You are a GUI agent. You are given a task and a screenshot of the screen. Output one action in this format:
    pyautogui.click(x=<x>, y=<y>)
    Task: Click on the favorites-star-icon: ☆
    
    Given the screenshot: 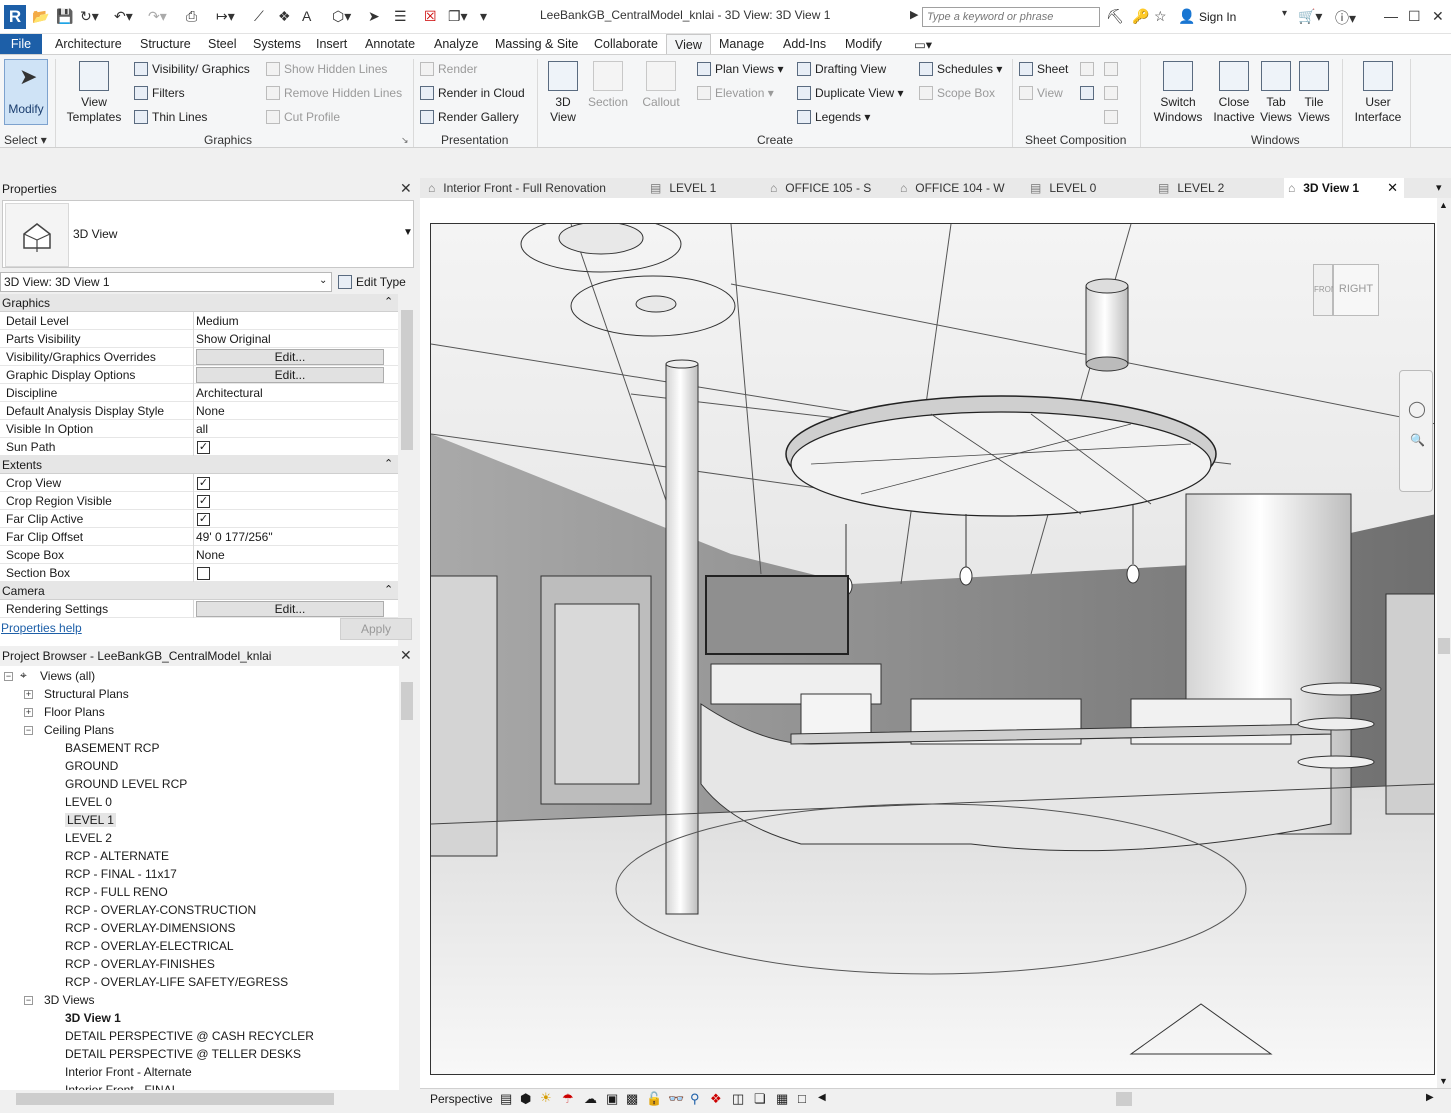 What is the action you would take?
    pyautogui.click(x=1160, y=16)
    